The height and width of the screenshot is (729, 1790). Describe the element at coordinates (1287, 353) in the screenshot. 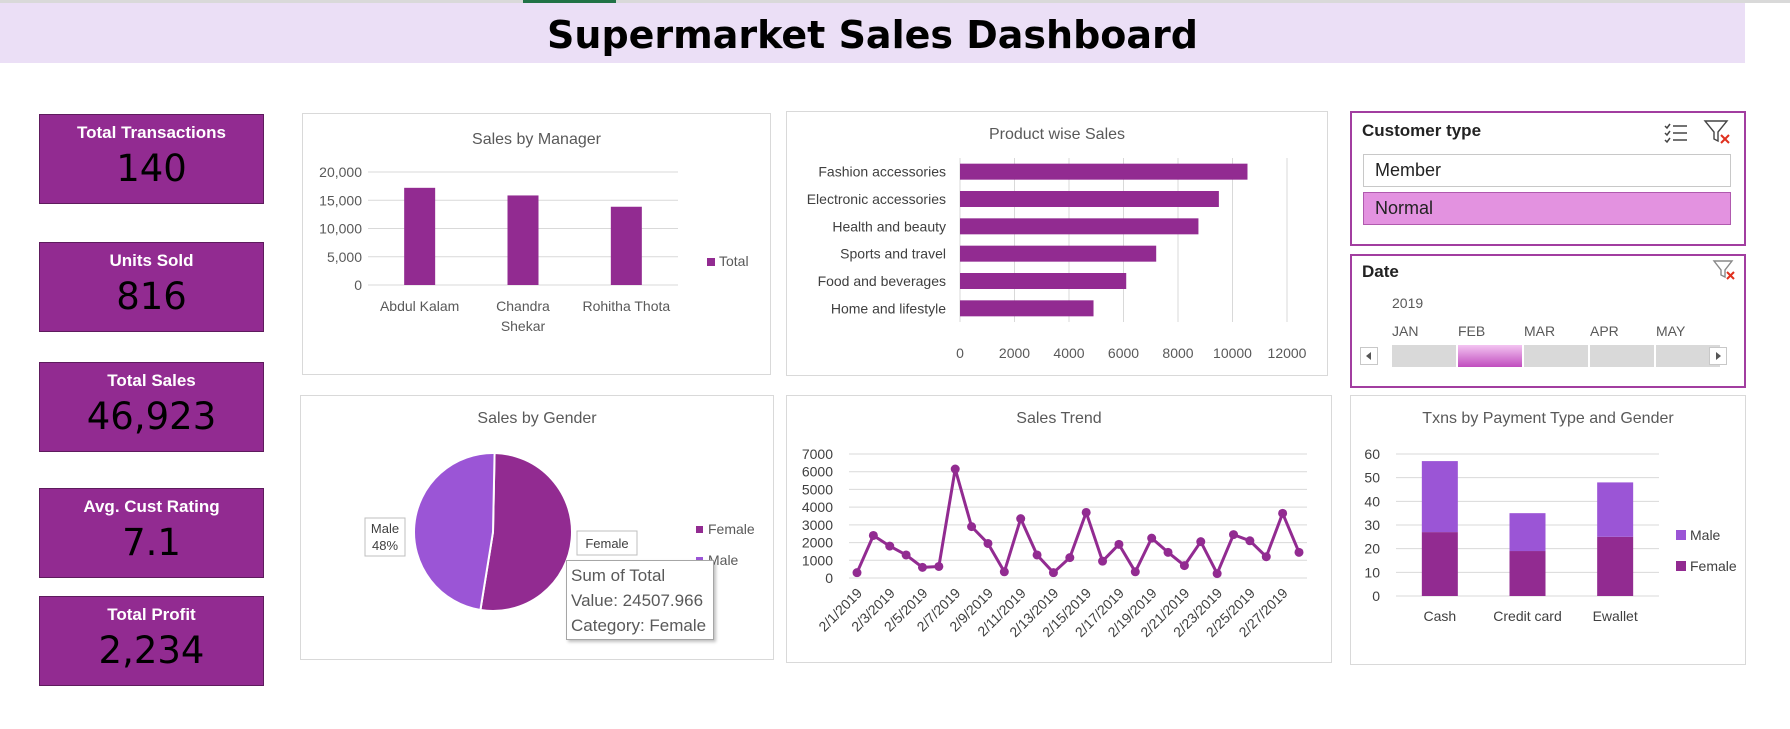

I see `x-tick-label: 12000` at that location.